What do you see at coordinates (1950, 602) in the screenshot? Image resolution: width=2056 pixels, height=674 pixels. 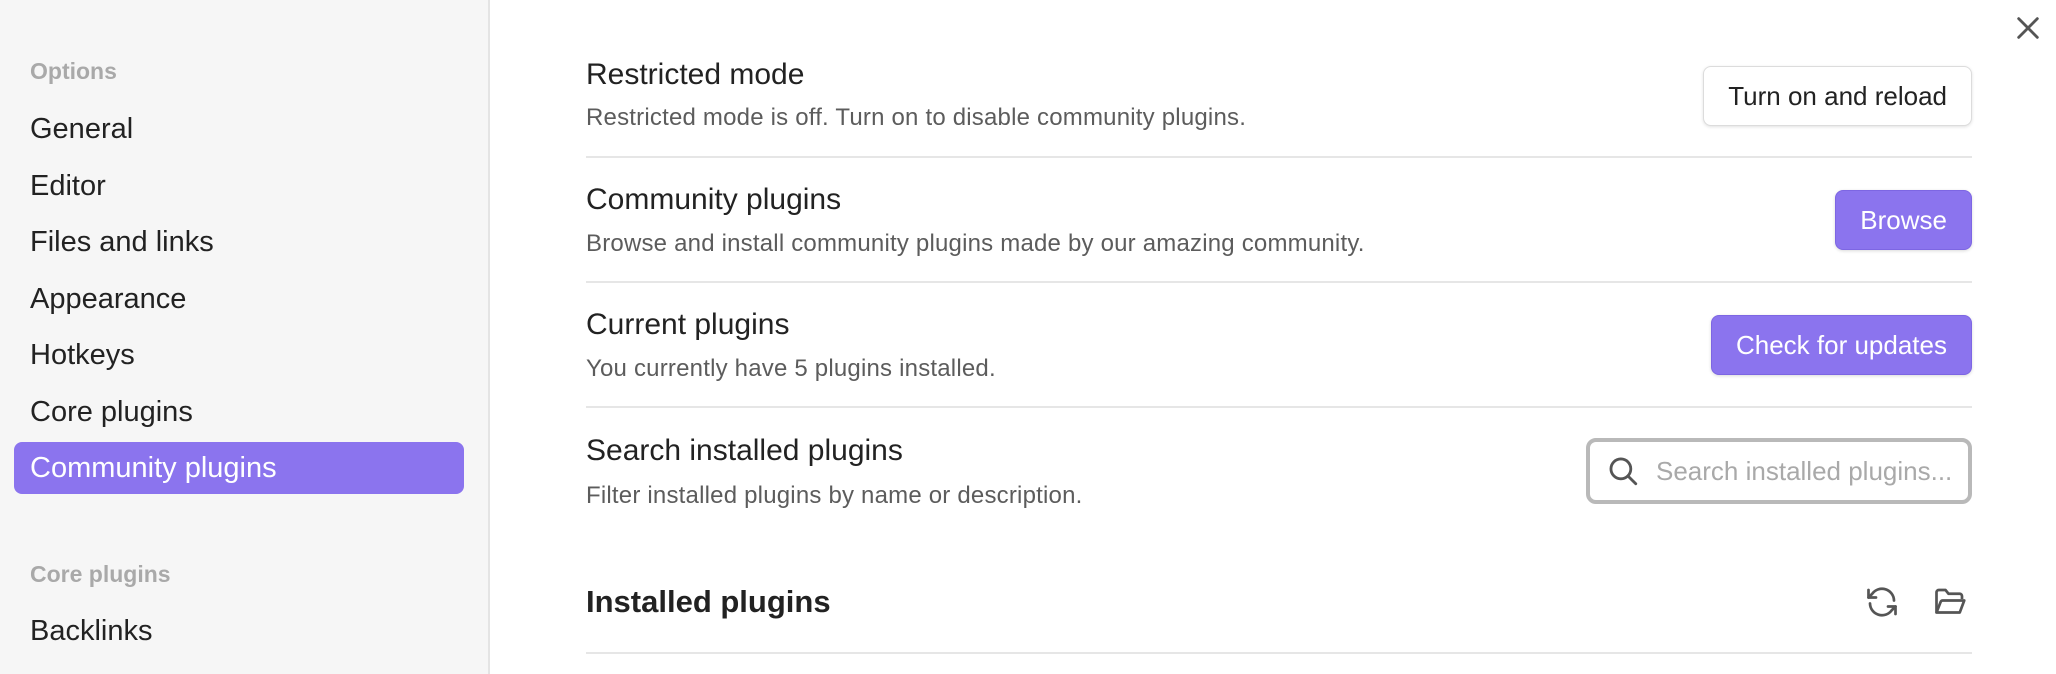 I see `folder-open-icon` at bounding box center [1950, 602].